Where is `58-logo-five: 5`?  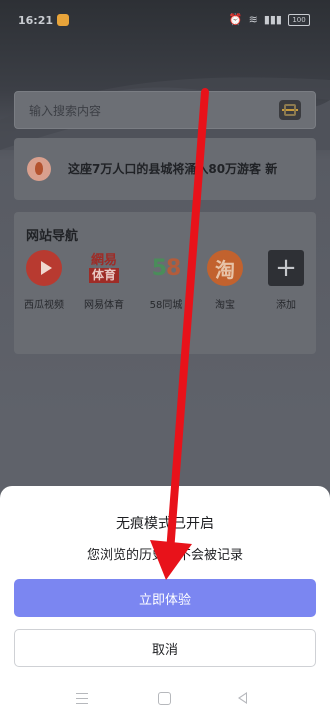
58-logo-five: 5 is located at coordinates (159, 268).